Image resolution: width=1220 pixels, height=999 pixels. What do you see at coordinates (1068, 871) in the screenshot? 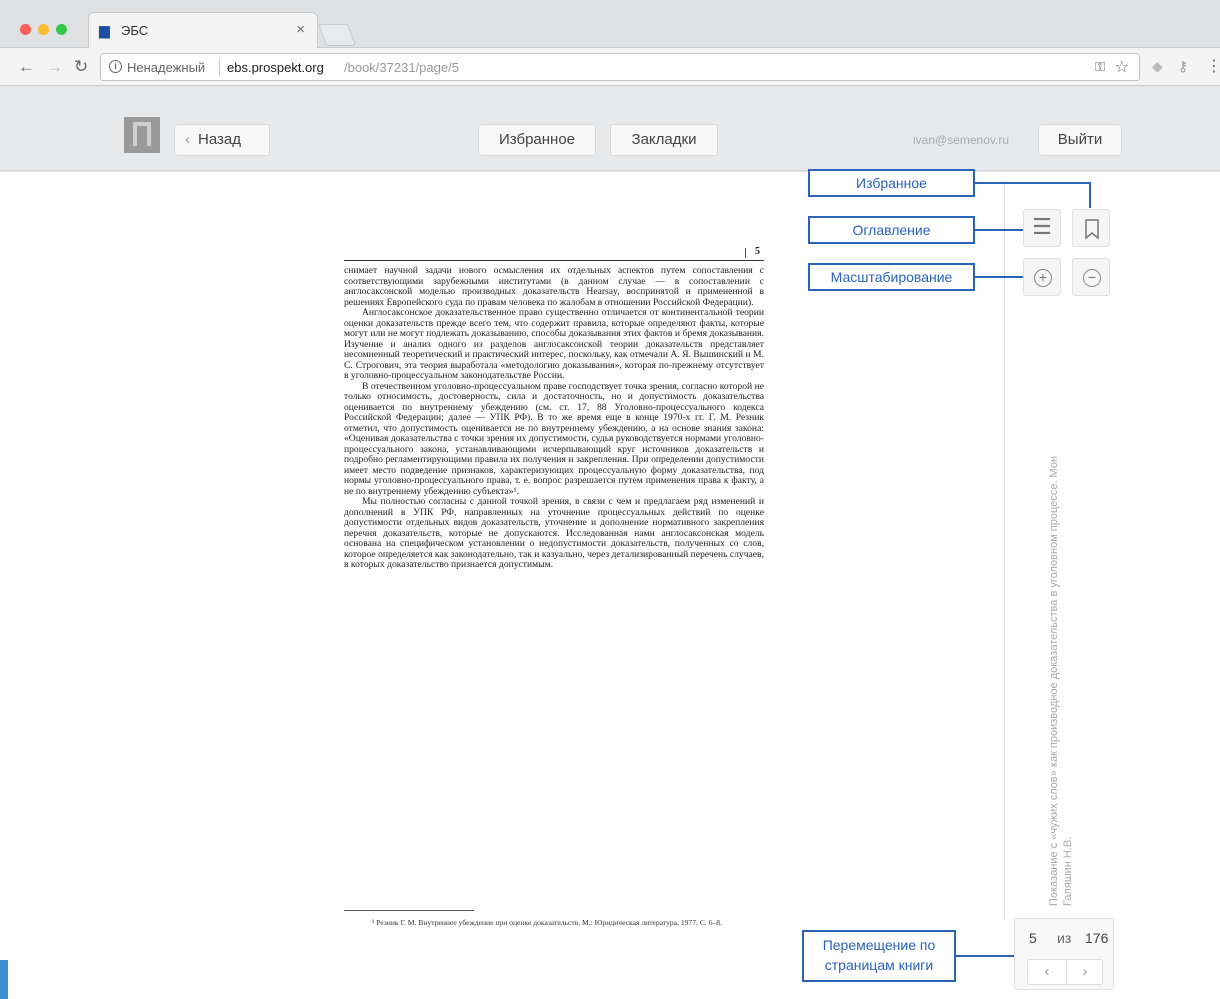
I see `book-author-vertical: Галяшин Н.В.` at bounding box center [1068, 871].